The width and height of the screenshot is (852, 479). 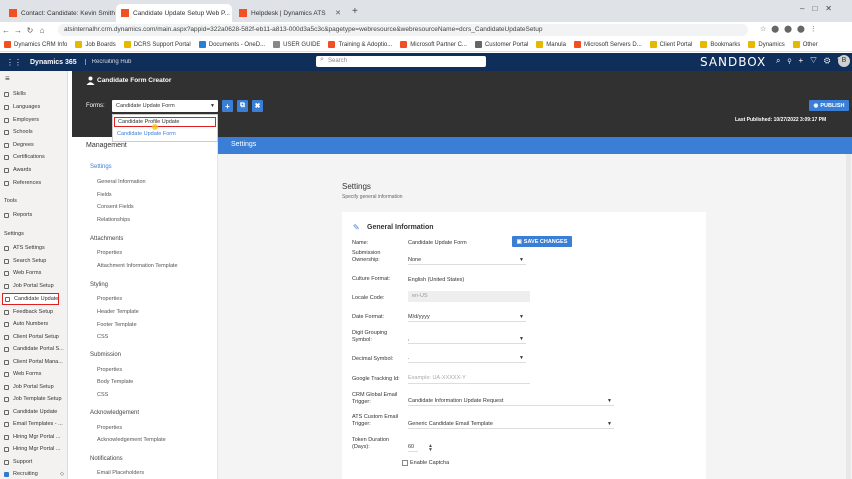 I want to click on nav-item-support: Support, so click(x=34, y=462).